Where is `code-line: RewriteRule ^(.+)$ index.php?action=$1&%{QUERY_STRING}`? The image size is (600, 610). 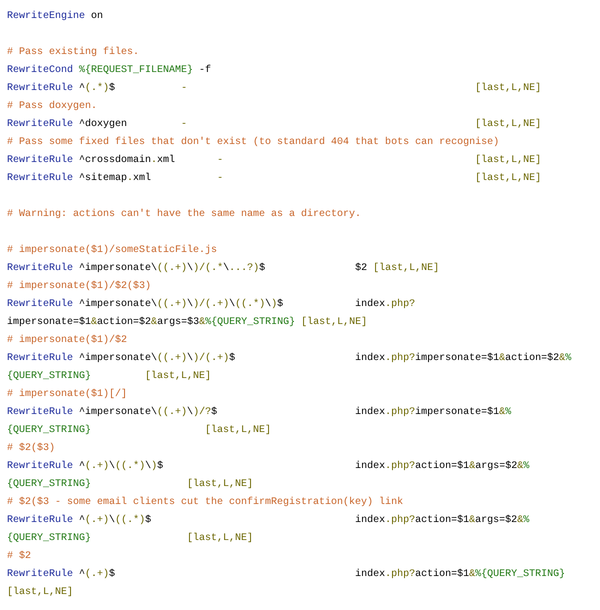 code-line: RewriteRule ^(.+)$ index.php?action=$1&%{QUERY_STRING} is located at coordinates (286, 575).